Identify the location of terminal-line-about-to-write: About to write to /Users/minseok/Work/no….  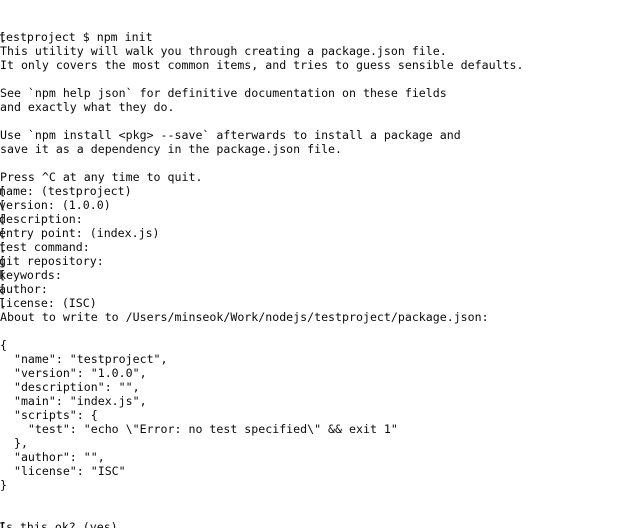
(320, 317).